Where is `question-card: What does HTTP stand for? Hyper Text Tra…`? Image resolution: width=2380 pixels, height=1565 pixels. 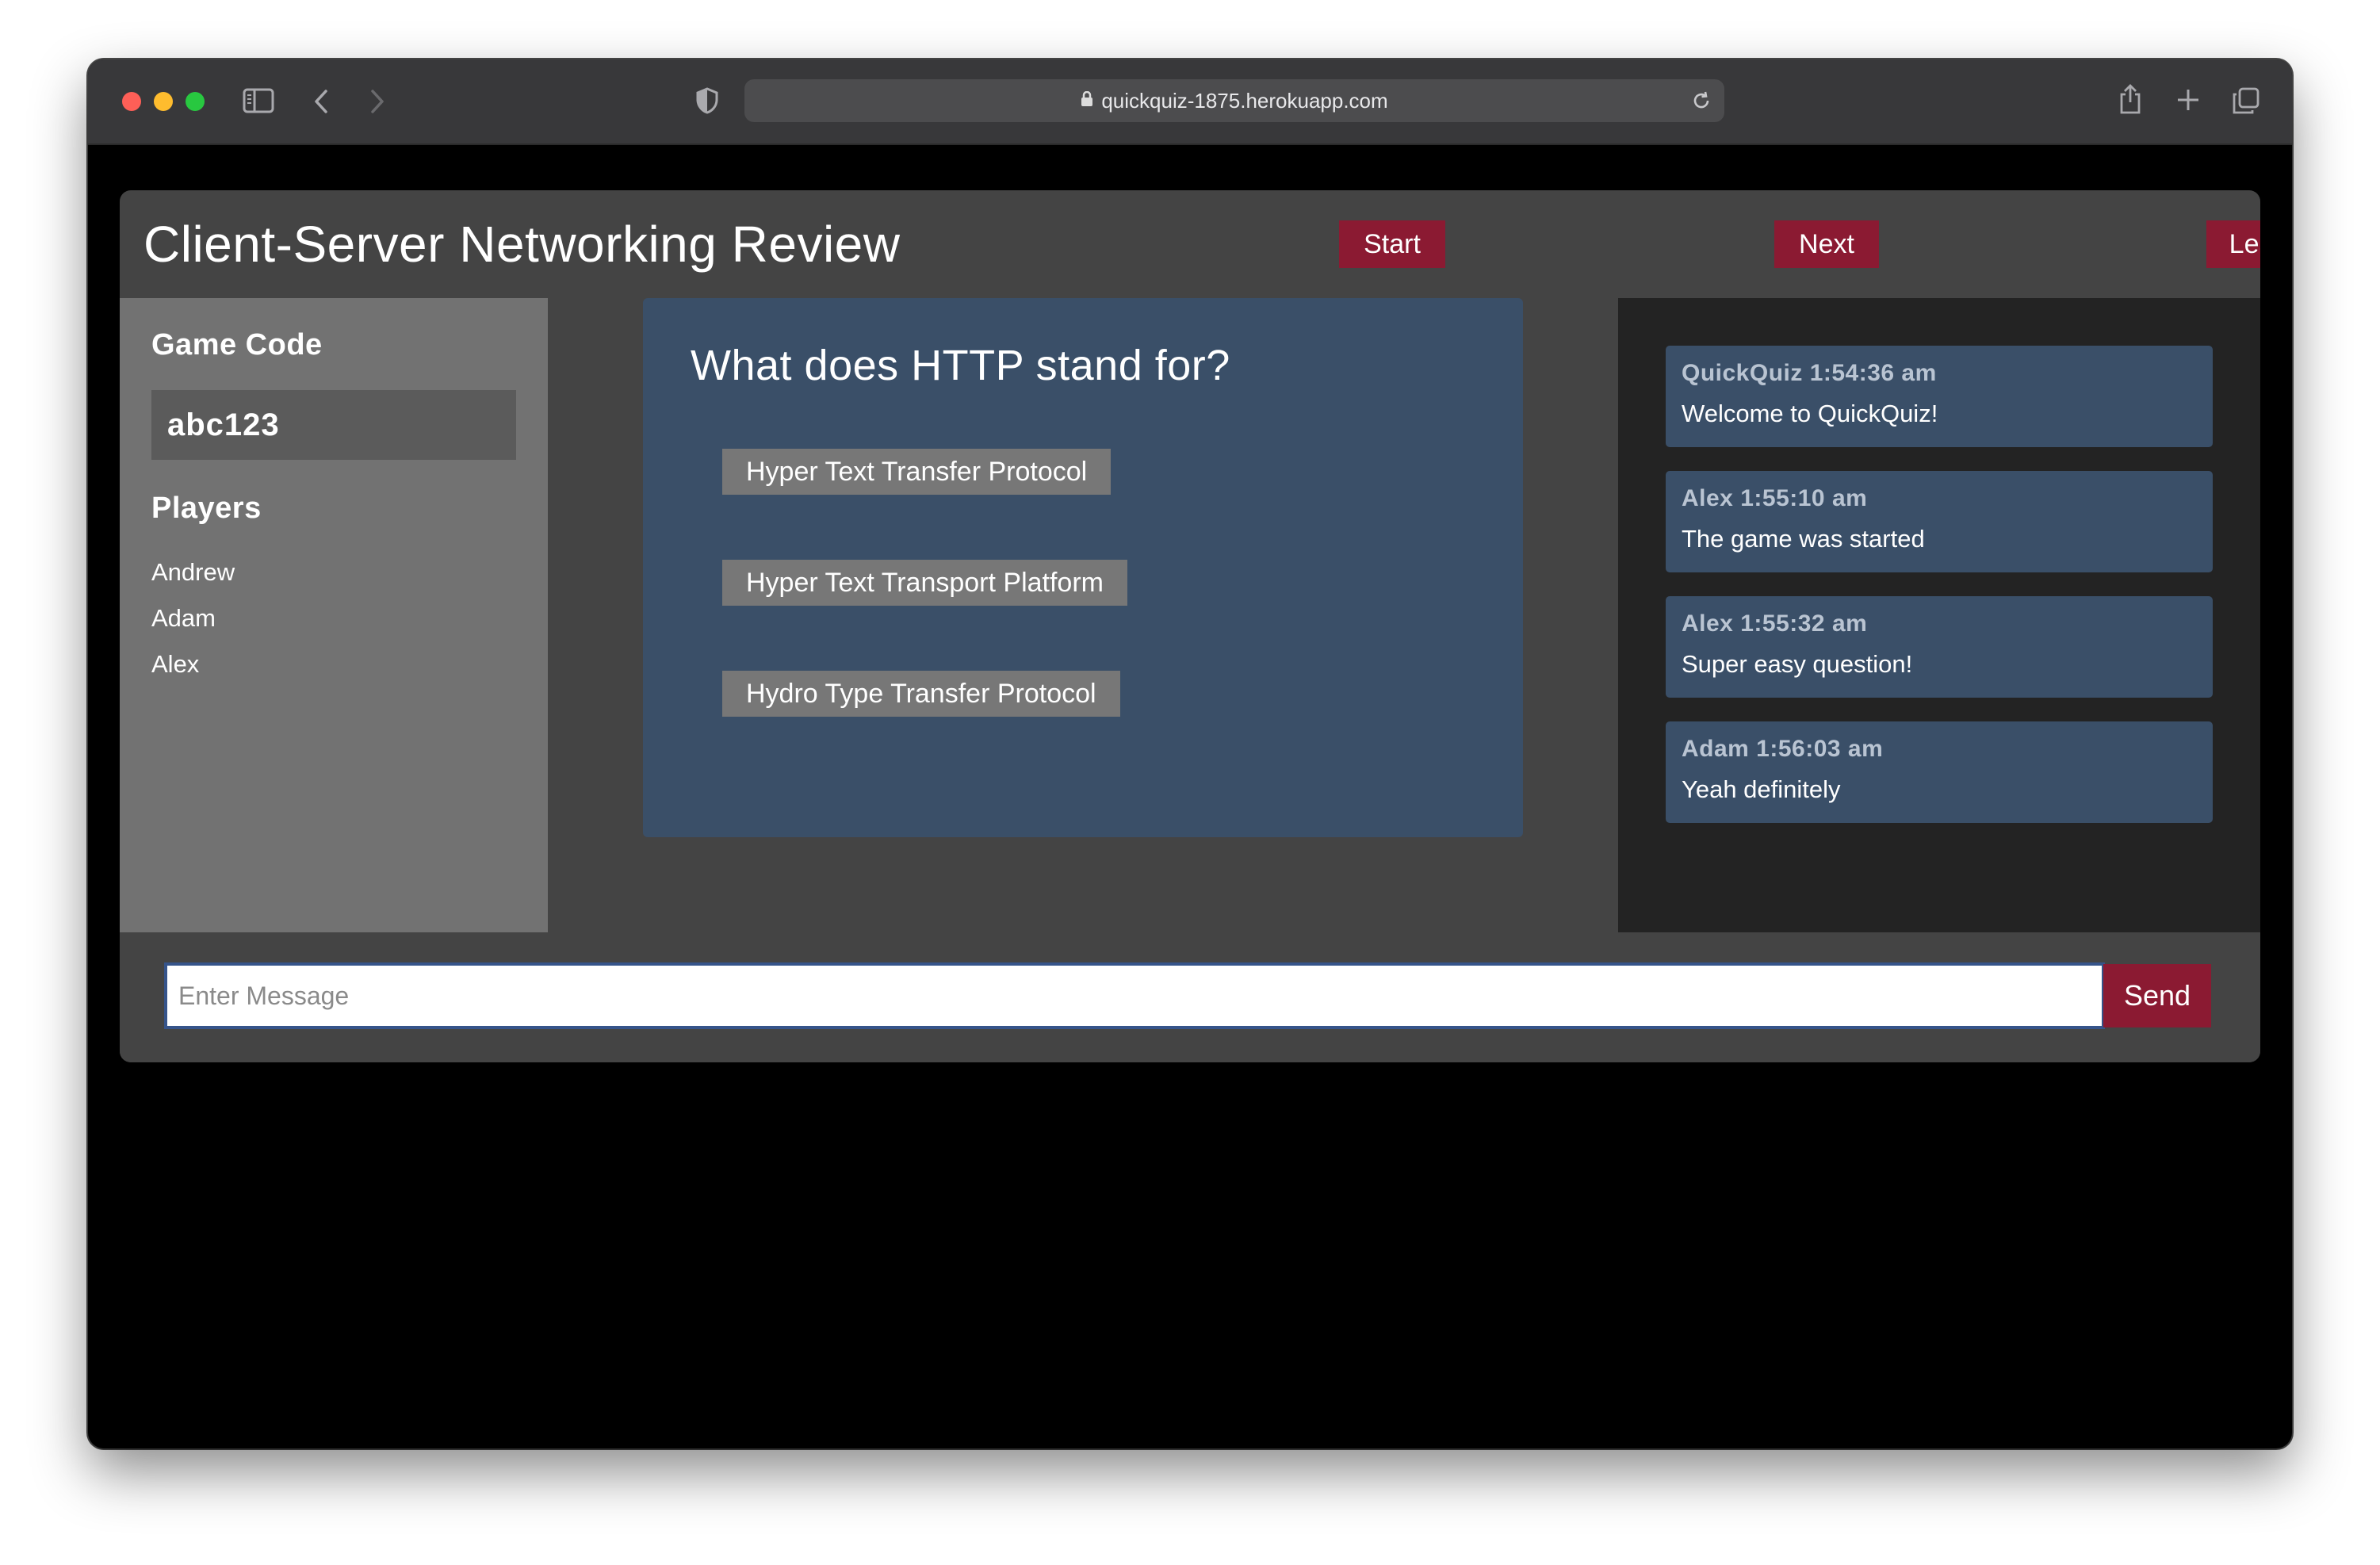
question-card: What does HTTP stand for? Hyper Text Tra… is located at coordinates (1083, 567).